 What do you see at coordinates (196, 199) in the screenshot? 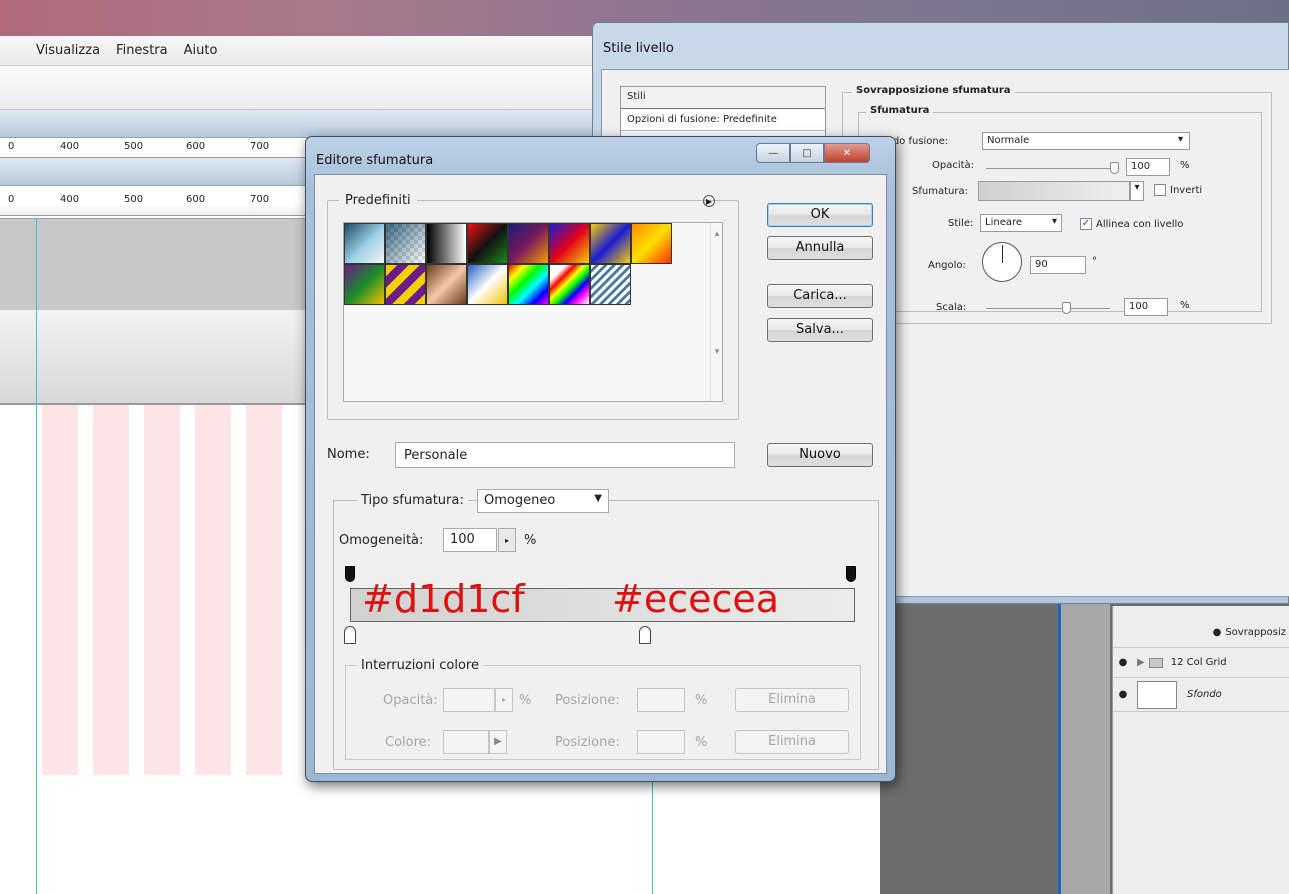
I see `ruler-tick: 600` at bounding box center [196, 199].